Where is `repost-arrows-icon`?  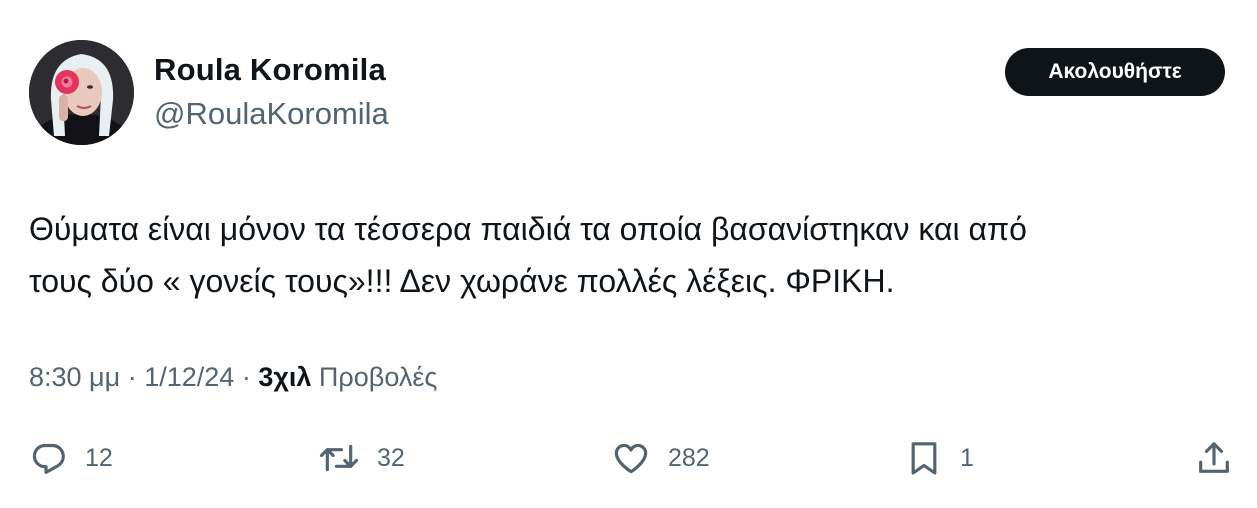 repost-arrows-icon is located at coordinates (339, 458).